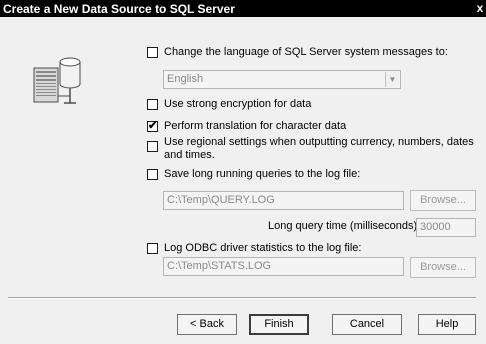 This screenshot has width=486, height=344. What do you see at coordinates (119, 9) in the screenshot?
I see `window-title: Create a New Data Source to SQL Server` at bounding box center [119, 9].